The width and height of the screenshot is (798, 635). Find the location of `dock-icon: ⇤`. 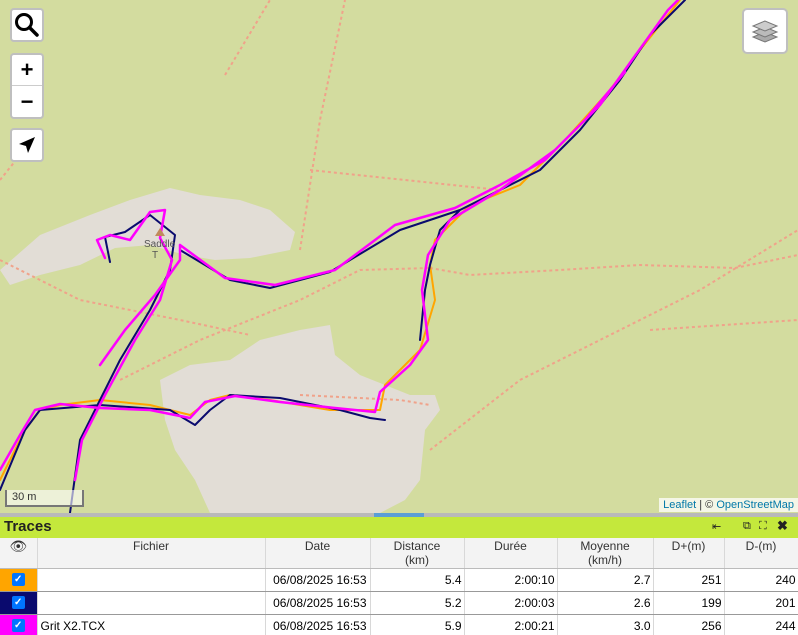

dock-icon: ⇤ is located at coordinates (716, 526).